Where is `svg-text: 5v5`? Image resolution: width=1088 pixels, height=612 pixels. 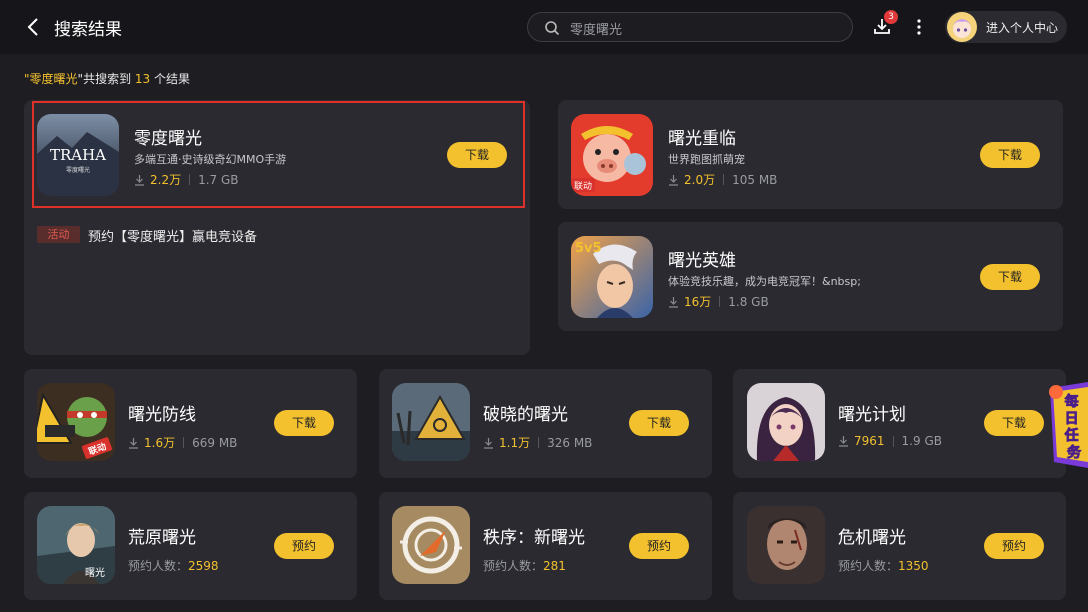
svg-text: 5v5 is located at coordinates (588, 248).